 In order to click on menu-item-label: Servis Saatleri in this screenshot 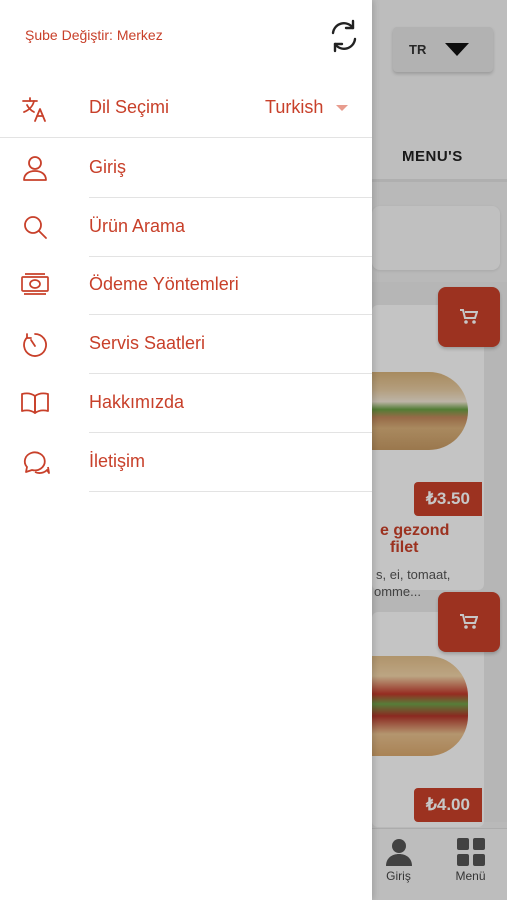, I will do `click(147, 343)`.